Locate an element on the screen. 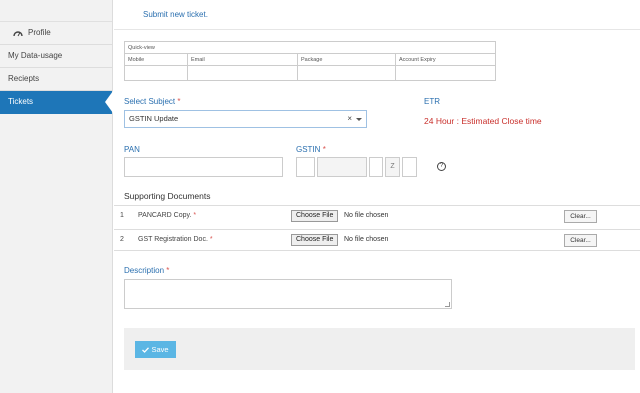 The width and height of the screenshot is (640, 393). gstin-label-text: GSTIN is located at coordinates (308, 149).